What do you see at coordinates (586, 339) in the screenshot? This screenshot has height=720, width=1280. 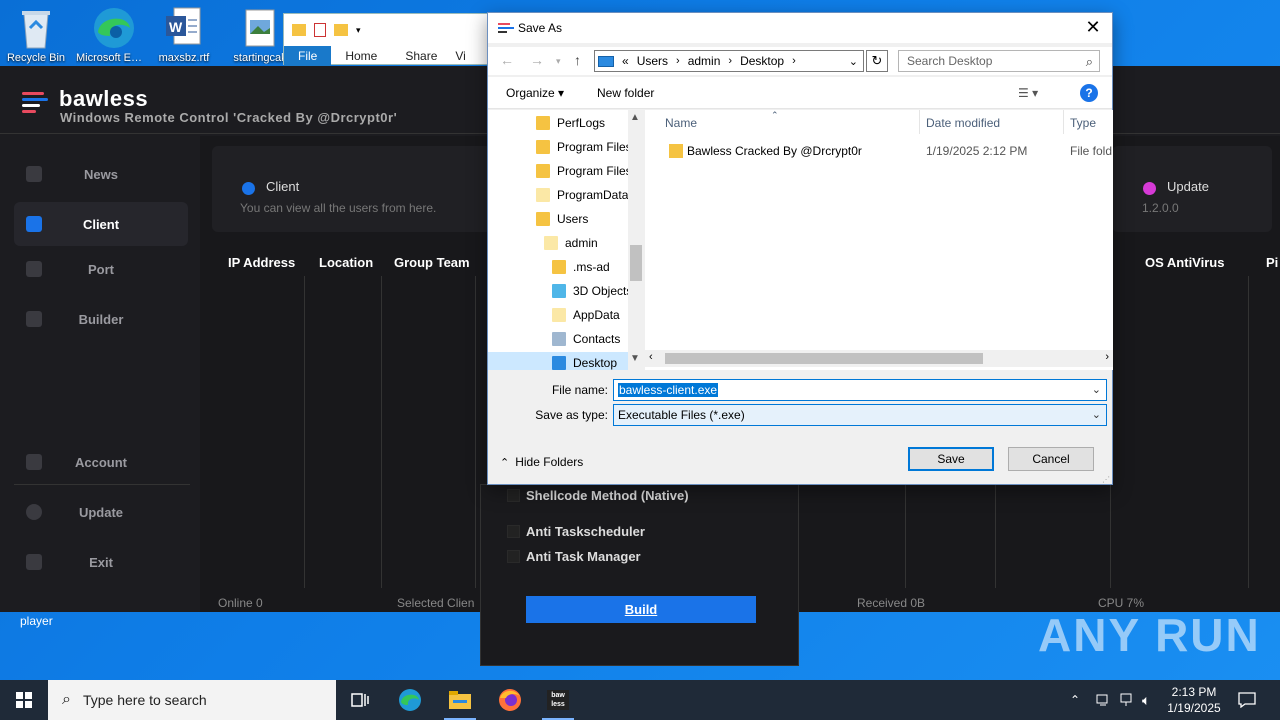 I see `tree-item-contacts: Contacts` at bounding box center [586, 339].